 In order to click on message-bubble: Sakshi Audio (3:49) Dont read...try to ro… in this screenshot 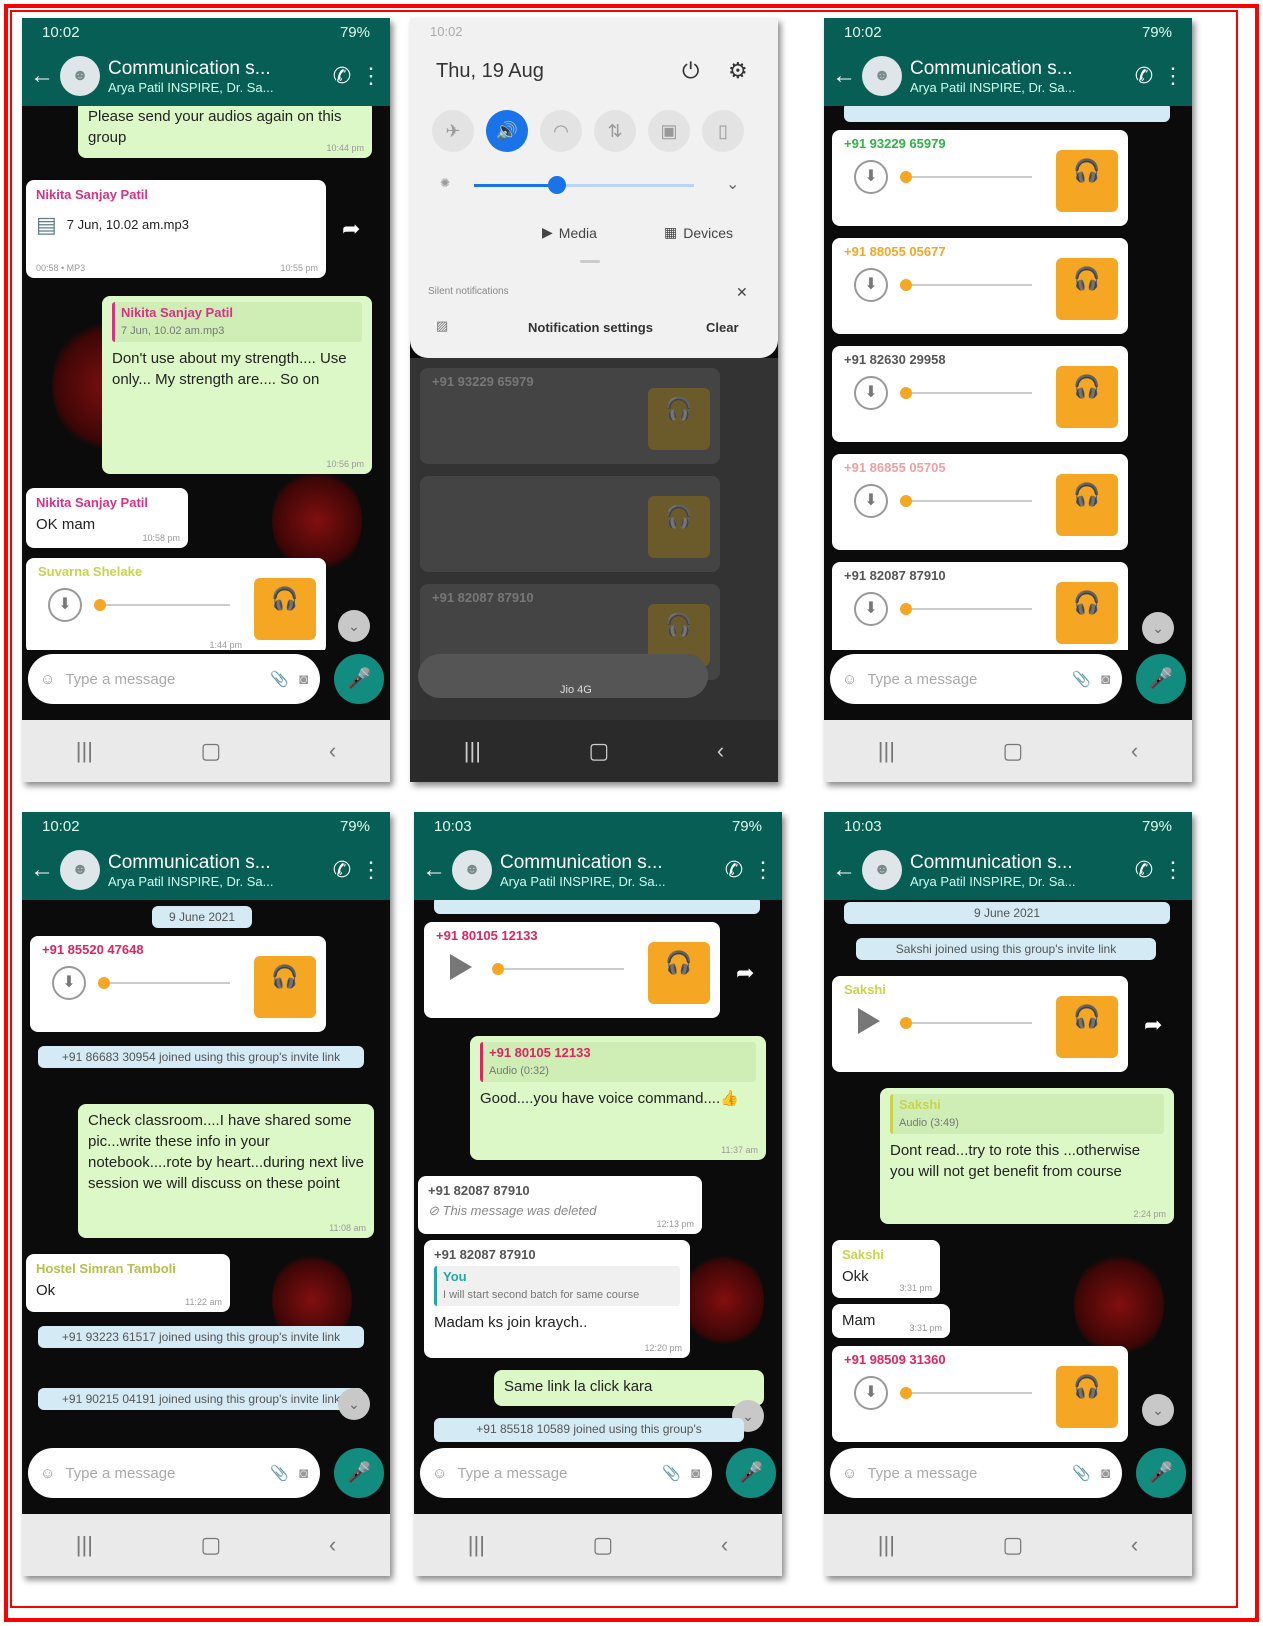, I will do `click(1027, 1156)`.